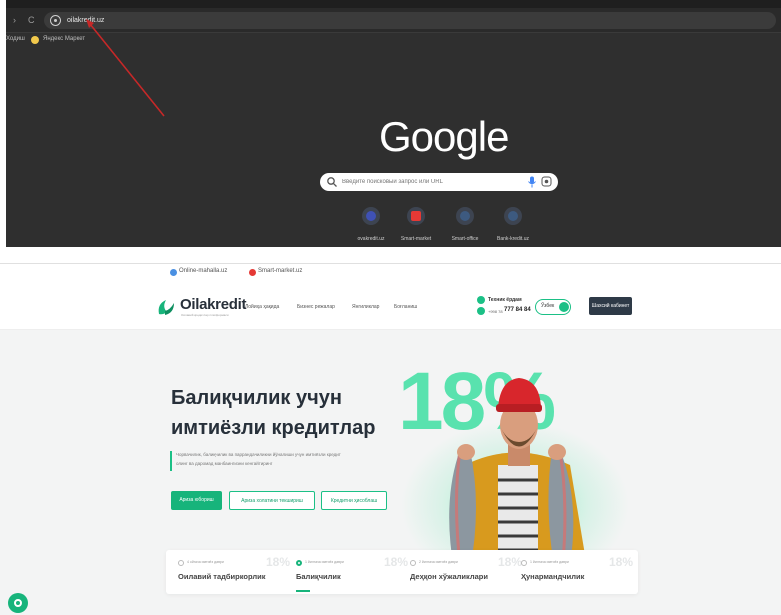  What do you see at coordinates (390, 306) in the screenshot?
I see `site-header` at bounding box center [390, 306].